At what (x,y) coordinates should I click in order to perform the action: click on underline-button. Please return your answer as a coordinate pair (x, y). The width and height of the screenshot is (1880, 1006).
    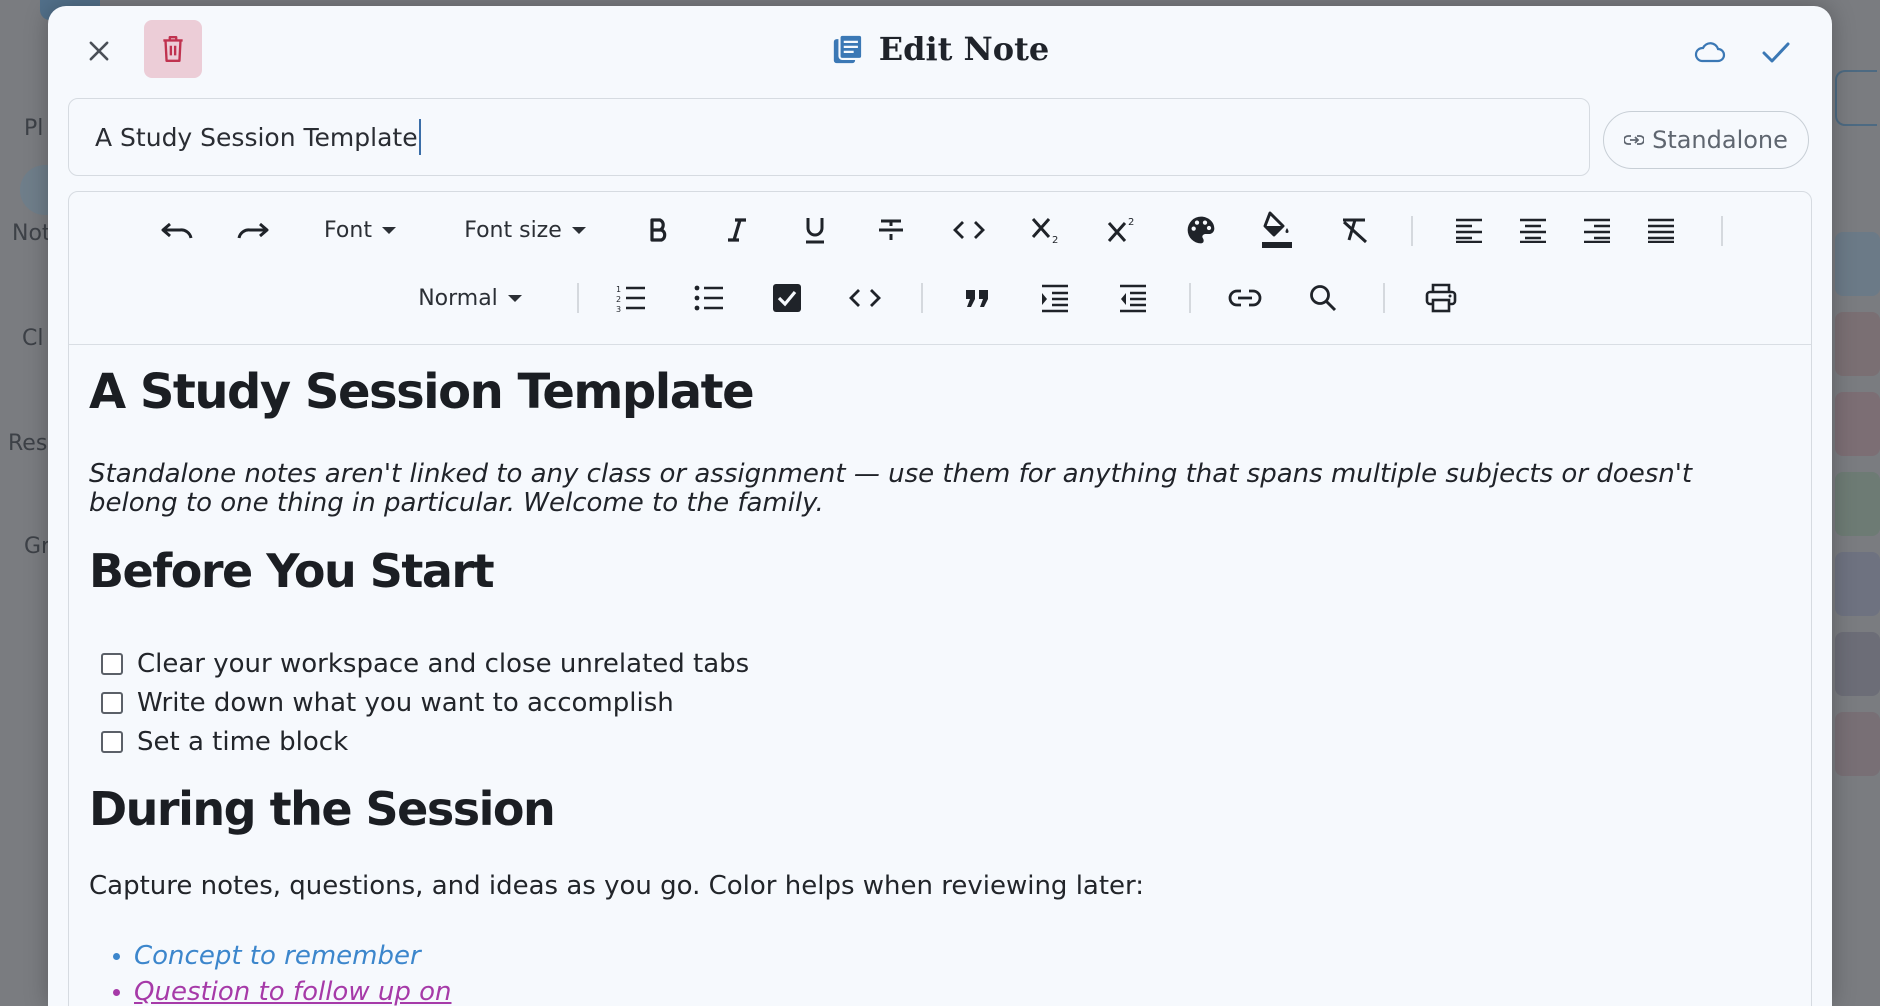
    Looking at the image, I should click on (815, 230).